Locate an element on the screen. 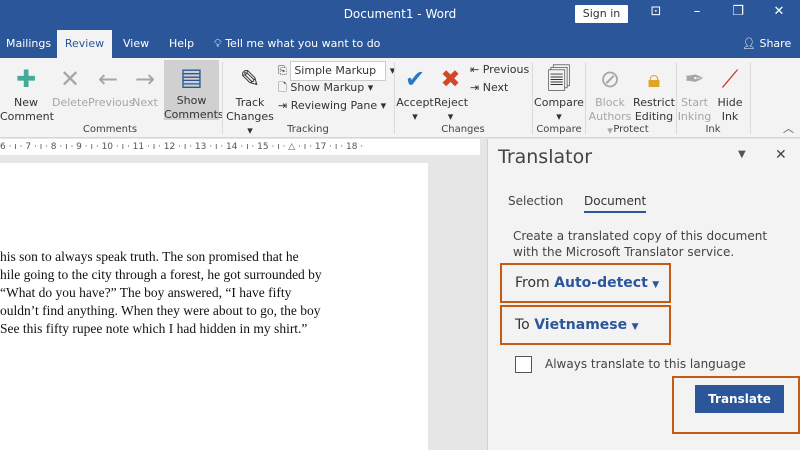  new-comment-icon: ✚ is located at coordinates (26, 79).